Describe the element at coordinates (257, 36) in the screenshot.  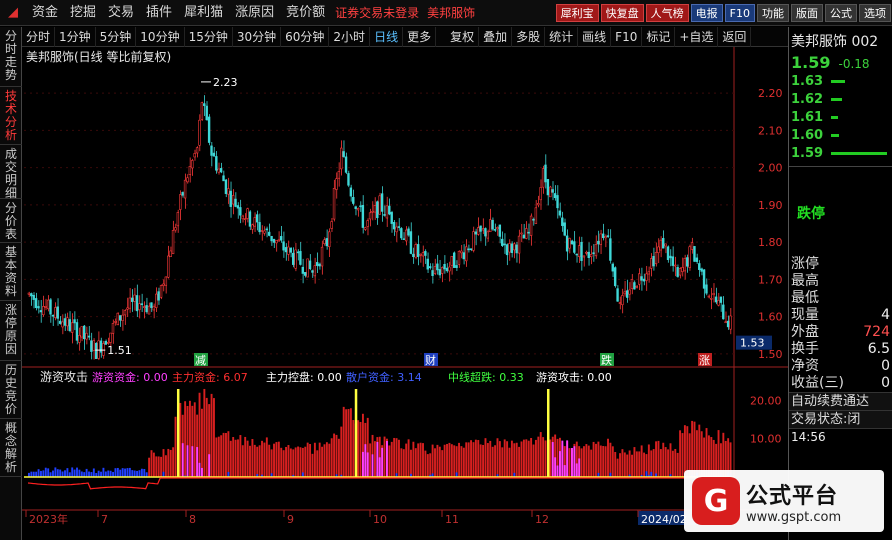
I see `period-tab: 30分钟` at that location.